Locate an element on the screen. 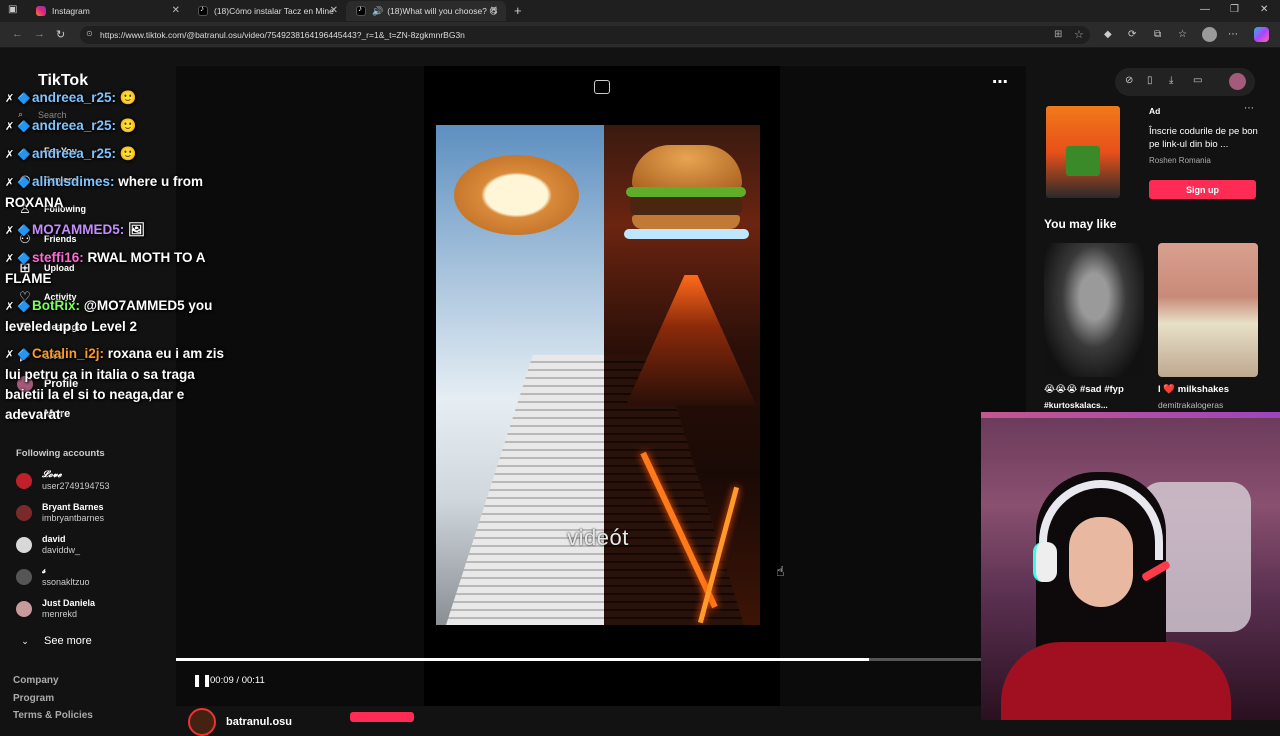 Image resolution: width=1280 pixels, height=736 pixels. back-icon: ← is located at coordinates (17, 34).